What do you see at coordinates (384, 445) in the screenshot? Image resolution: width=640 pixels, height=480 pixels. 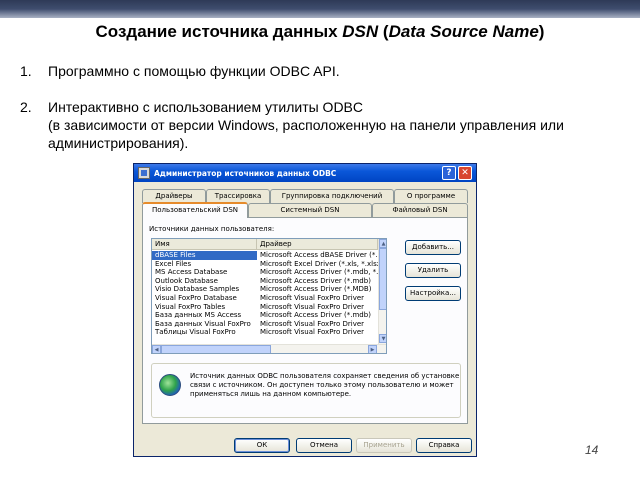 I see `apply-button: Применить` at bounding box center [384, 445].